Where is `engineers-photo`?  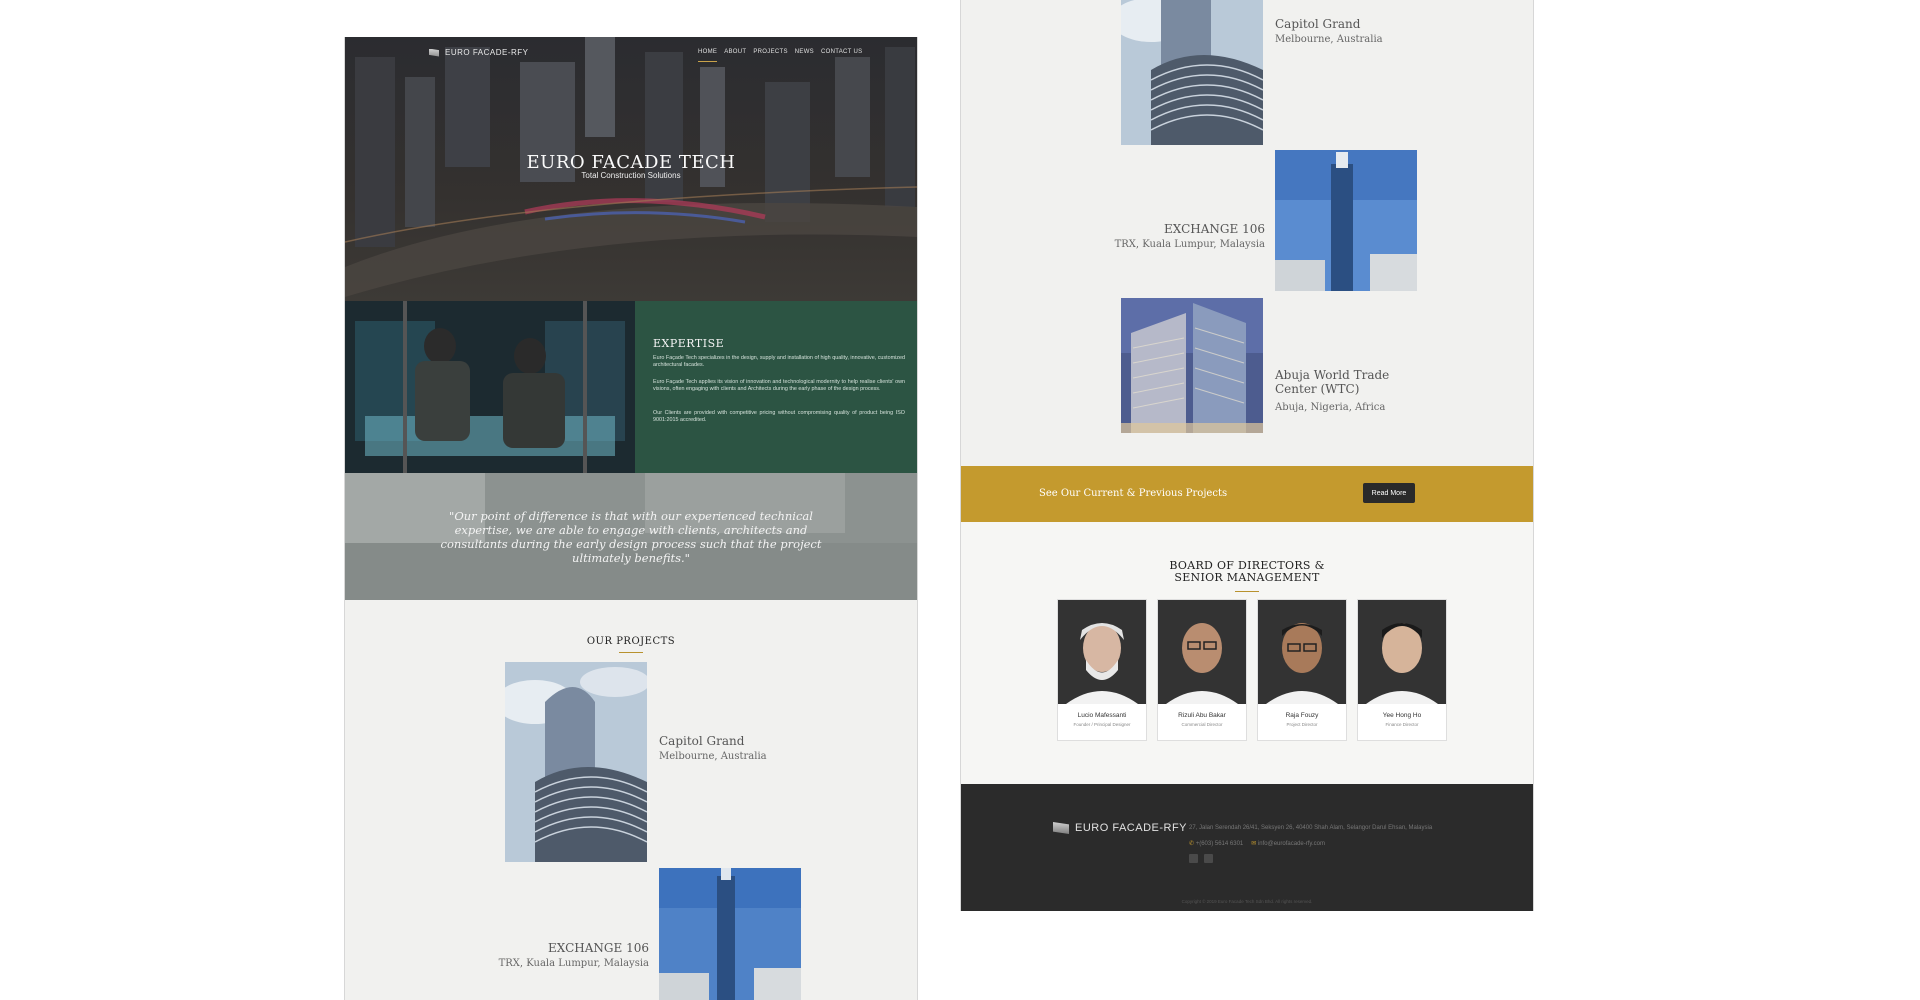
engineers-photo is located at coordinates (490, 387).